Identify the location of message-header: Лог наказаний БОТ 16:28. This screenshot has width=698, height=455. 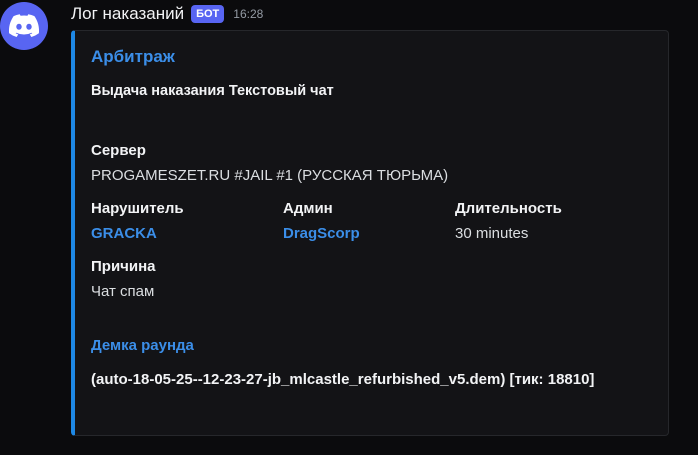
(167, 14).